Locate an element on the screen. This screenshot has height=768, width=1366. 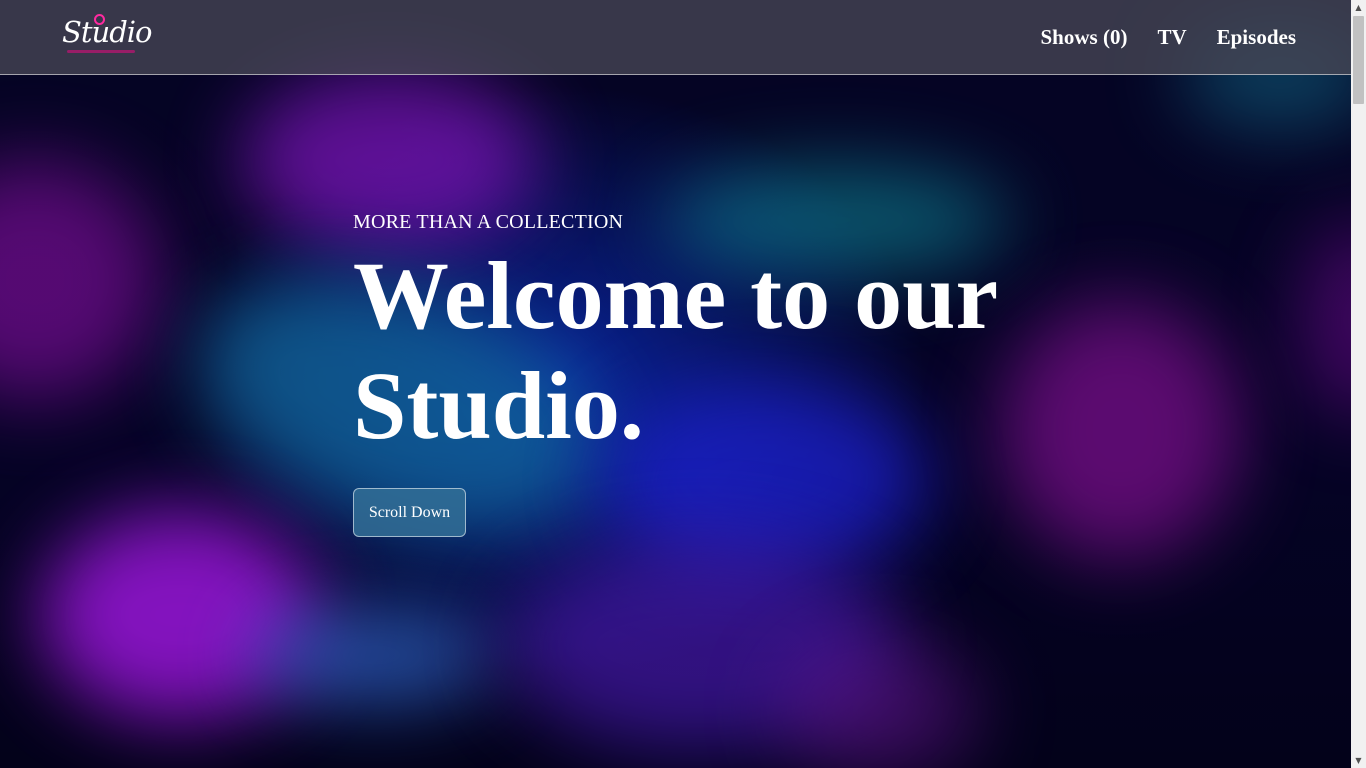
logo-underline is located at coordinates (101, 51).